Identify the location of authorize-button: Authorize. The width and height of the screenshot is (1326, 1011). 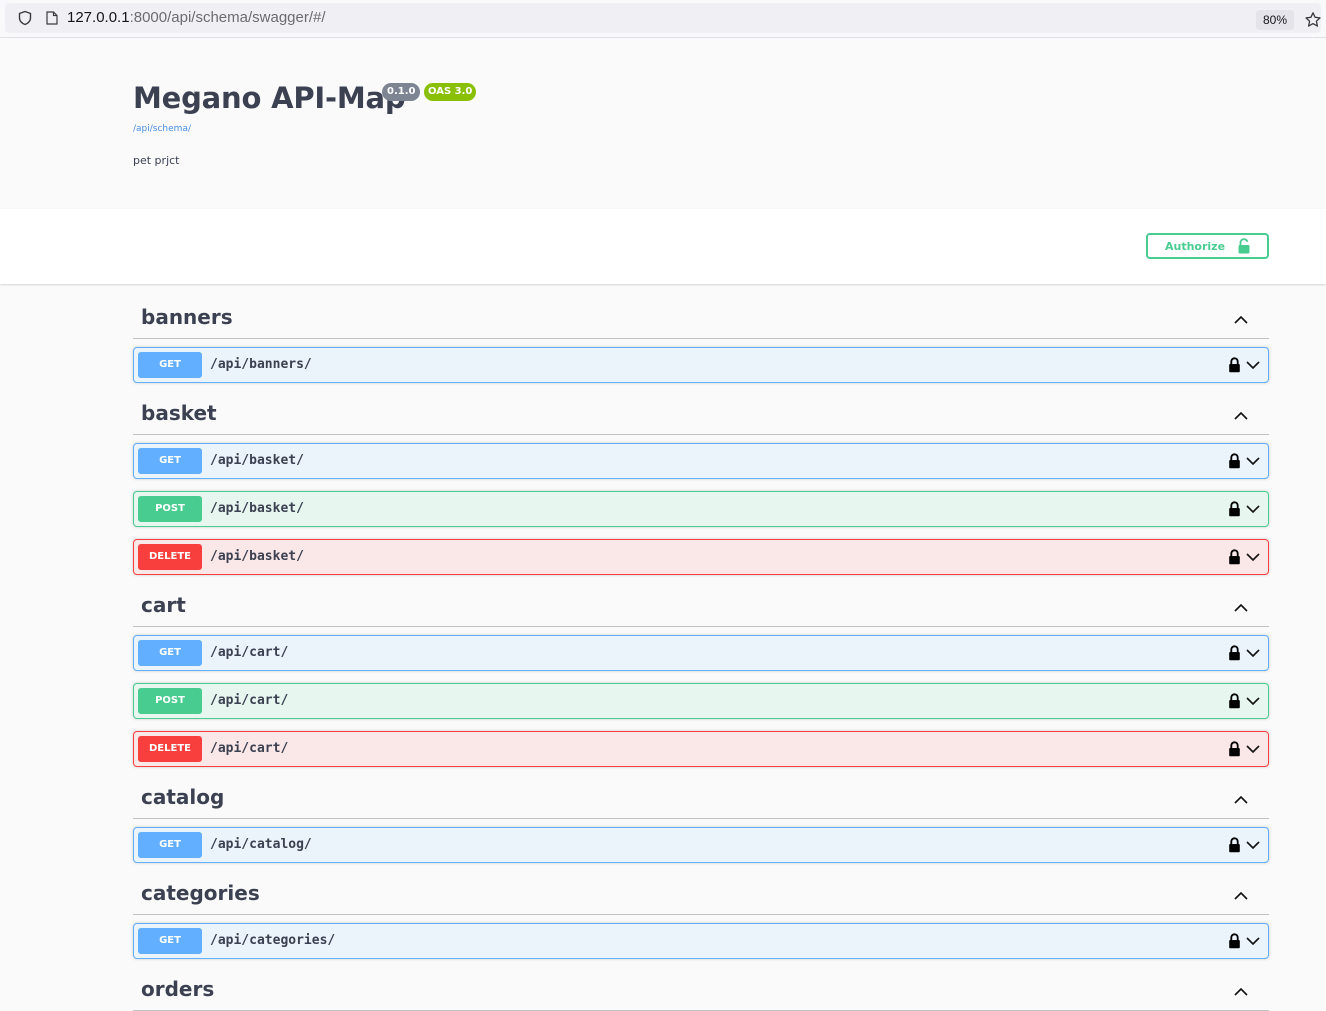
(1207, 246).